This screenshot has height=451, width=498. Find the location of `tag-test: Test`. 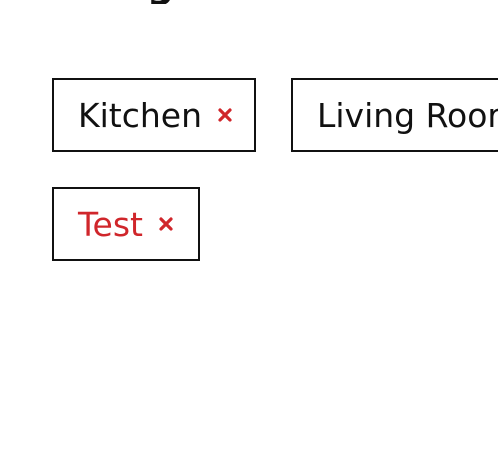

tag-test: Test is located at coordinates (126, 224).